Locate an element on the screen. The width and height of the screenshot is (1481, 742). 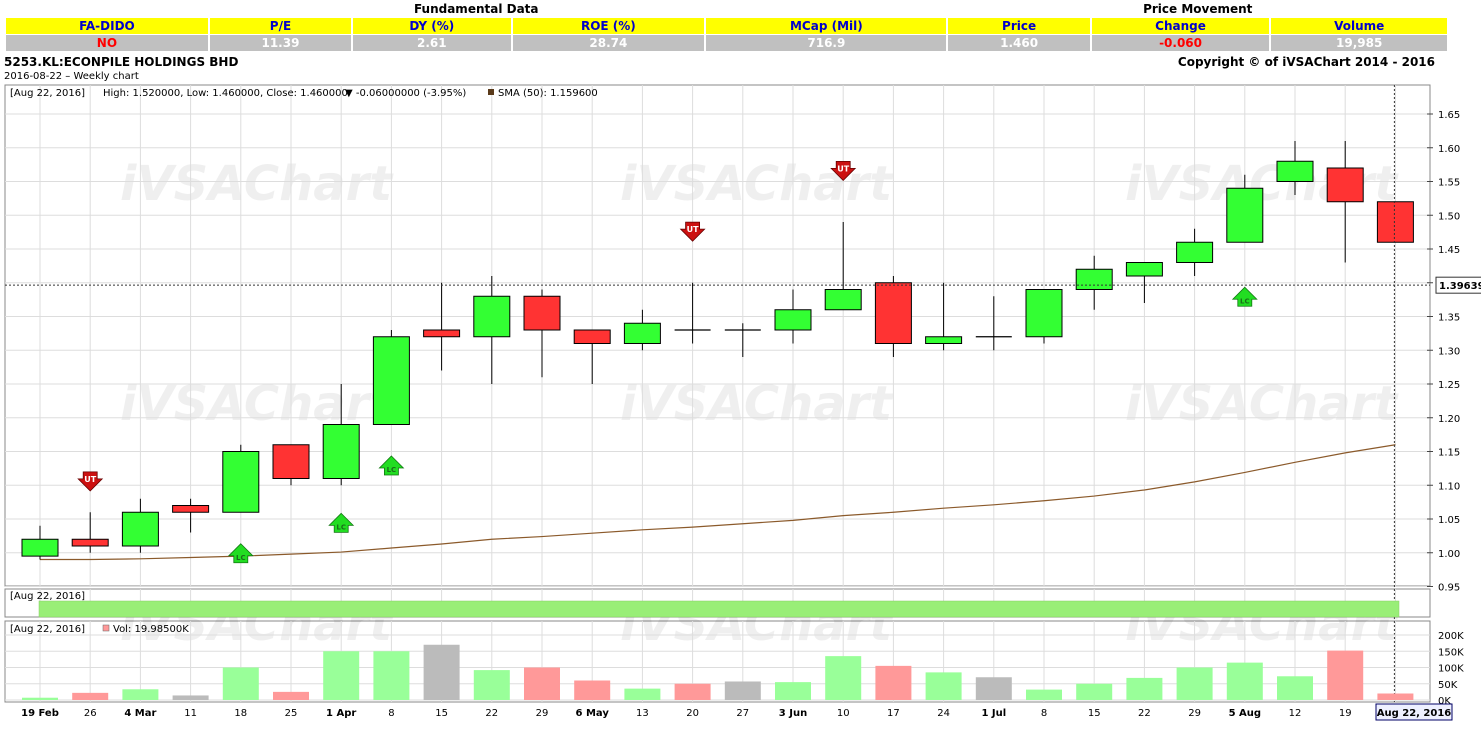
x-tick-label: 26 is located at coordinates (90, 713).